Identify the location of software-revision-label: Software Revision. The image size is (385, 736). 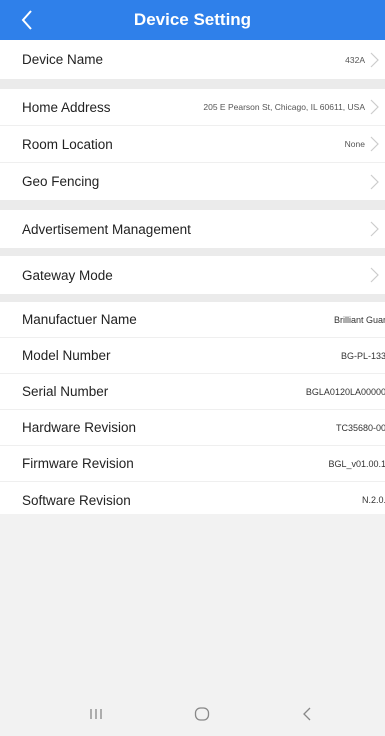
(76, 500).